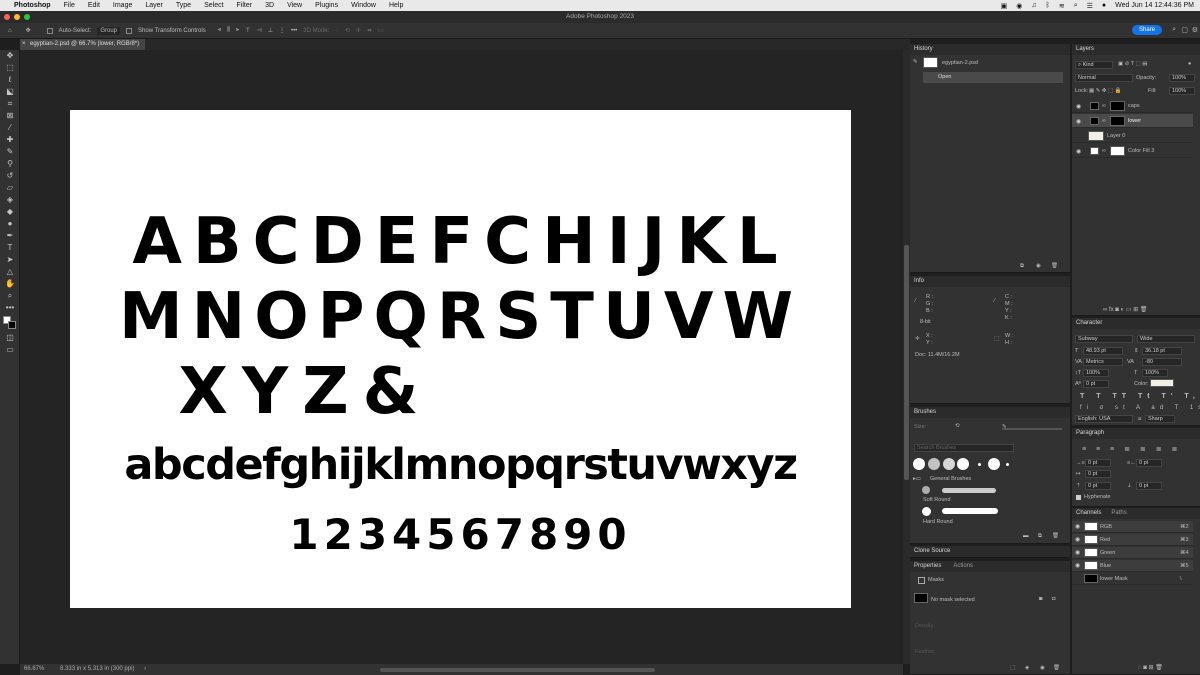  What do you see at coordinates (1012, 668) in the screenshot?
I see `selection-icon: ⬚` at bounding box center [1012, 668].